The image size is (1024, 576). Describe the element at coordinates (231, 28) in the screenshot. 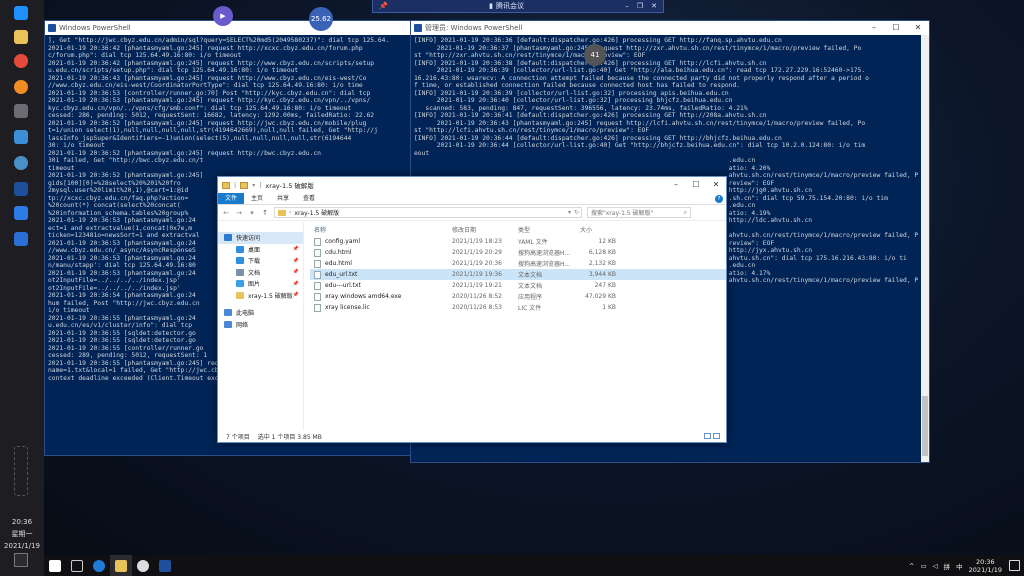

I see `title-bar: Windows PowerShell` at that location.